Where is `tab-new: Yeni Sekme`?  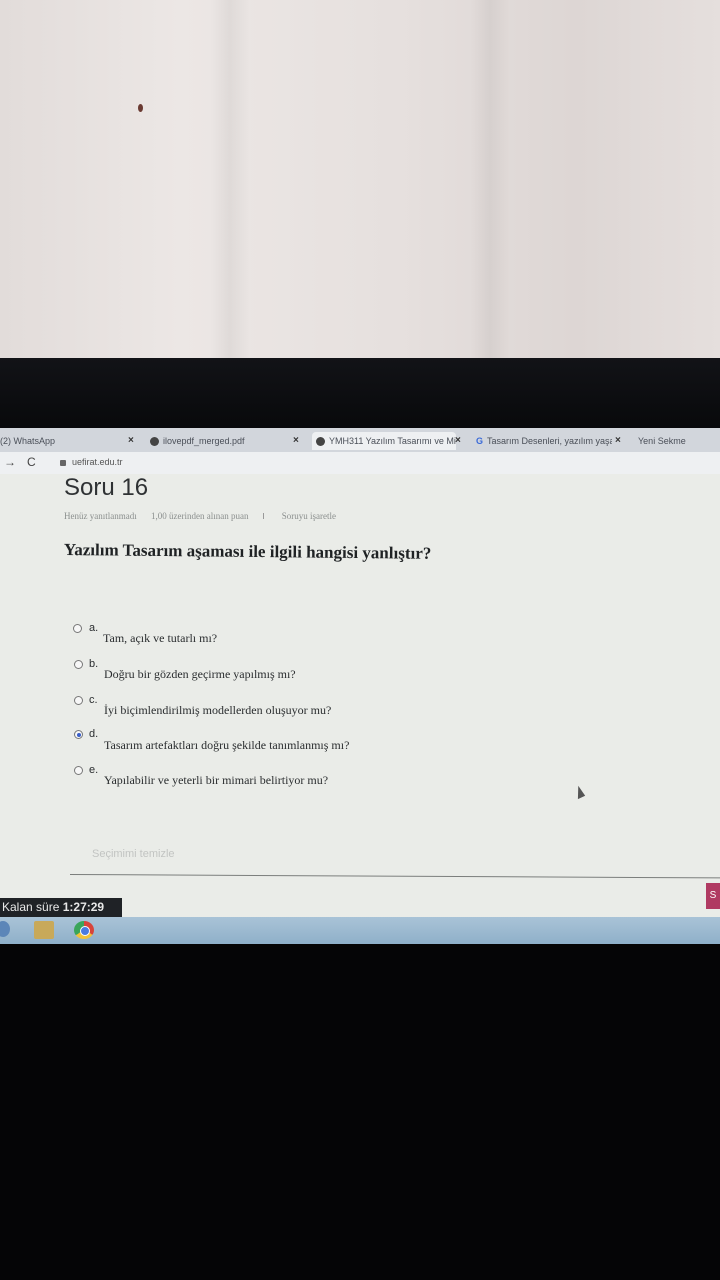 tab-new: Yeni Sekme is located at coordinates (673, 441).